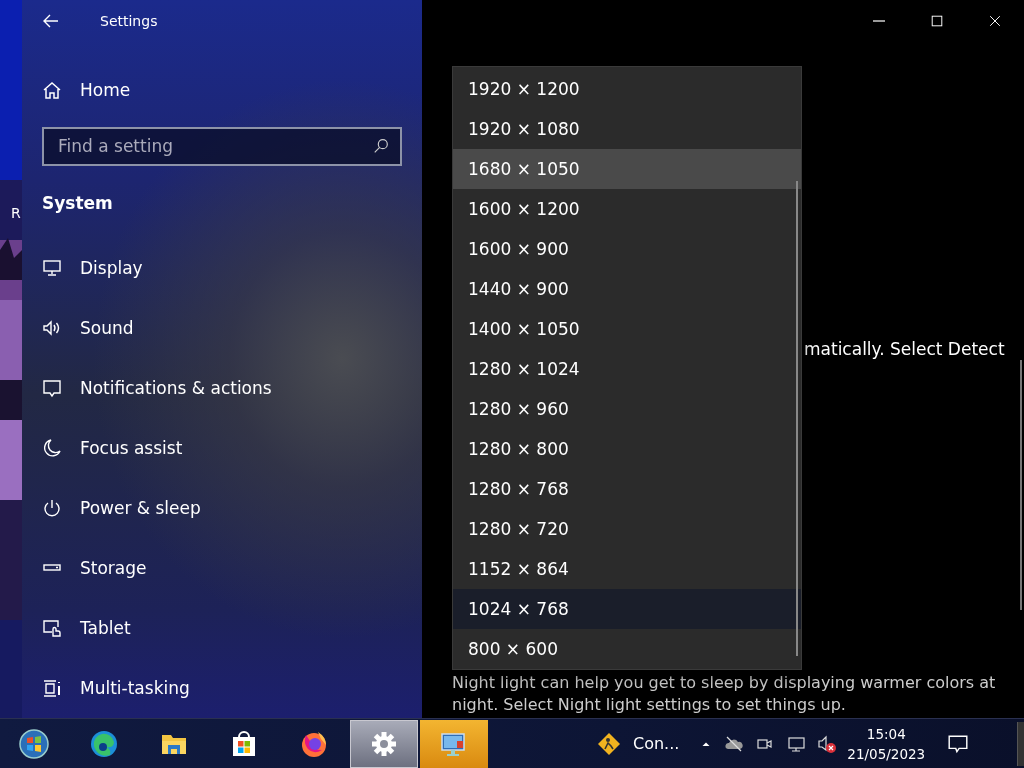 The height and width of the screenshot is (768, 1024). What do you see at coordinates (886, 743) in the screenshot?
I see `clock: 15:04 21/05/2023` at bounding box center [886, 743].